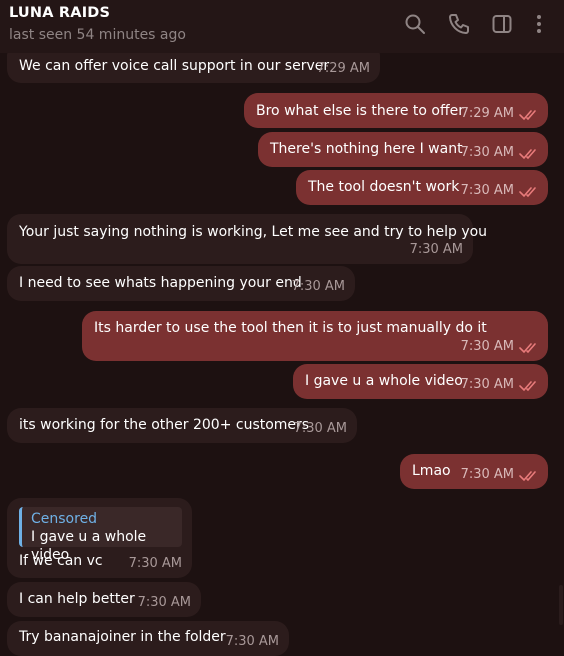 The image size is (564, 656). Describe the element at coordinates (77, 599) in the screenshot. I see `message-text: I can help better` at that location.